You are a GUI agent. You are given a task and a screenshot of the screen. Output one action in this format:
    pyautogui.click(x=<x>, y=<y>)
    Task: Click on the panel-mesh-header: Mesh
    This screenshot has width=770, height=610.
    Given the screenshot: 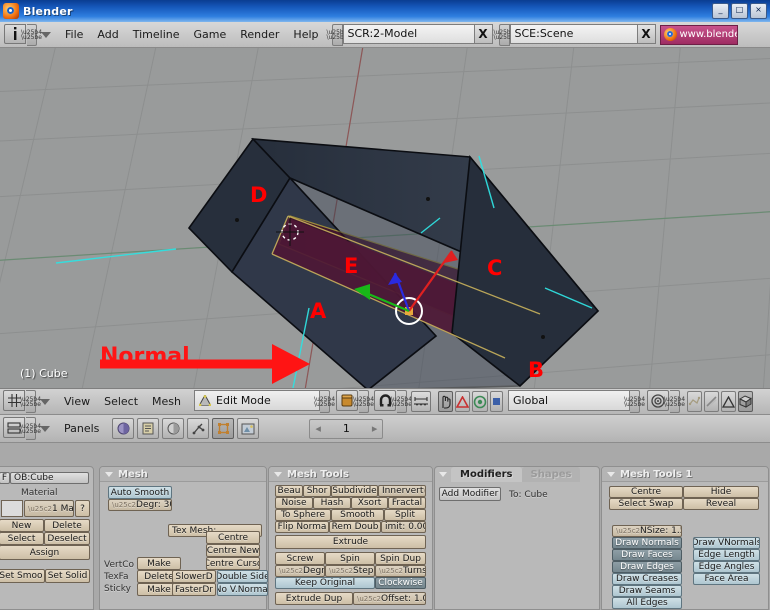 What is the action you would take?
    pyautogui.click(x=183, y=474)
    